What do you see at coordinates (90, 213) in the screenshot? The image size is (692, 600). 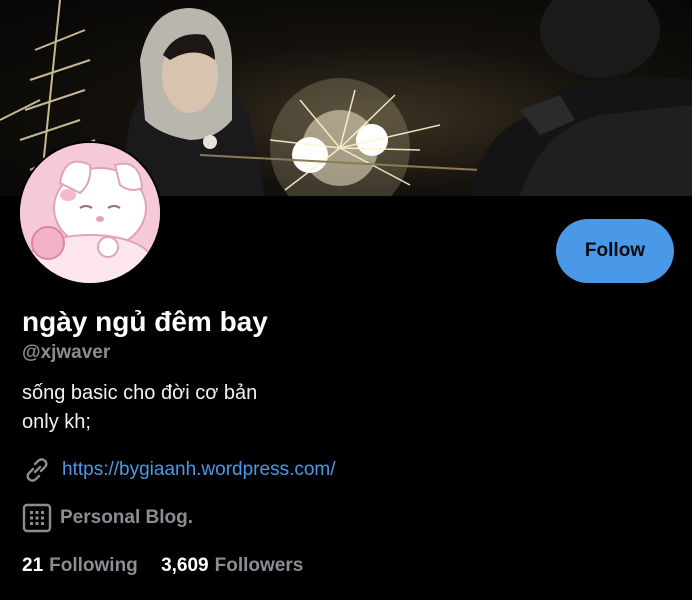 I see `profile-avatar` at bounding box center [90, 213].